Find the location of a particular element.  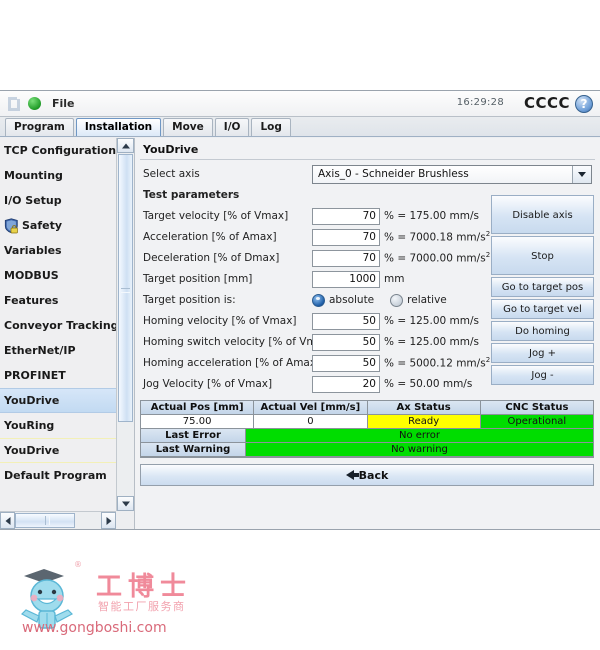

deceleration-label: Deceleration [% of Dmax] is located at coordinates (211, 258).